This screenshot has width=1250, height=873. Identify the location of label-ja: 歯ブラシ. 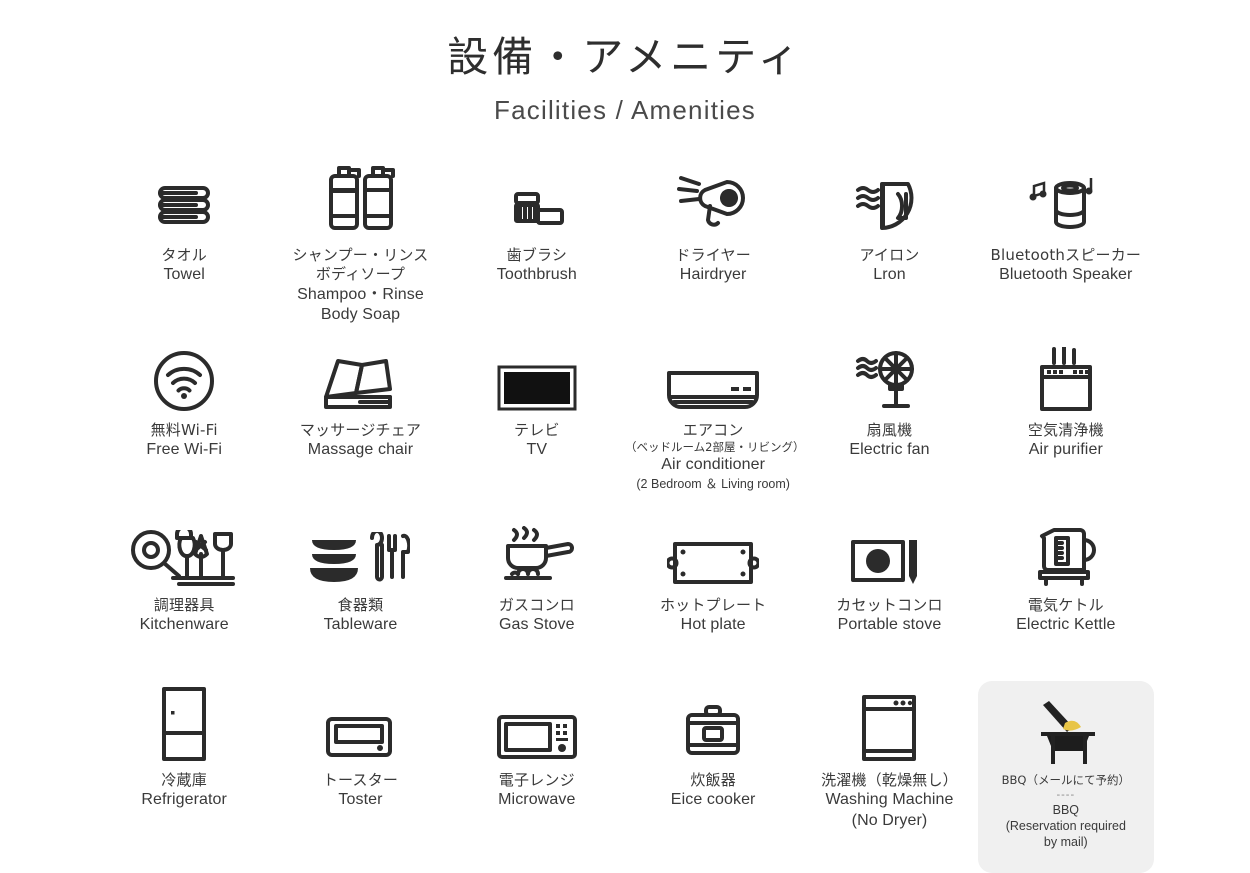
(537, 255).